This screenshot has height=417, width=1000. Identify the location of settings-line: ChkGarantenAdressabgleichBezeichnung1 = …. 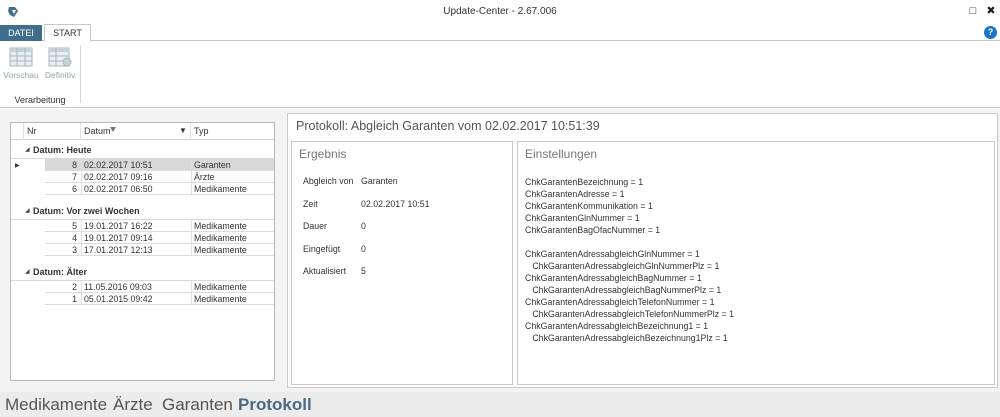
(617, 326).